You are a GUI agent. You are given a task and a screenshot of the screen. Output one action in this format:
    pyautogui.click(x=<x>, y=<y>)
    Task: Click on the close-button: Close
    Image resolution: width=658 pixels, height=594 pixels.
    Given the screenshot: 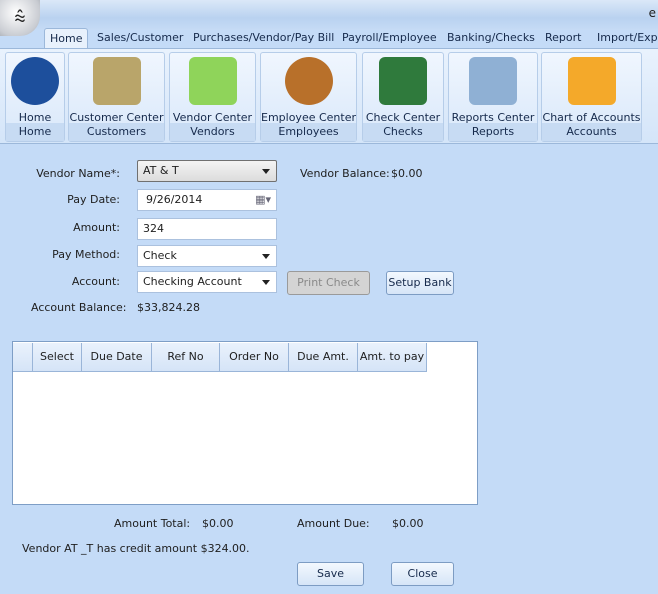 What is the action you would take?
    pyautogui.click(x=422, y=574)
    